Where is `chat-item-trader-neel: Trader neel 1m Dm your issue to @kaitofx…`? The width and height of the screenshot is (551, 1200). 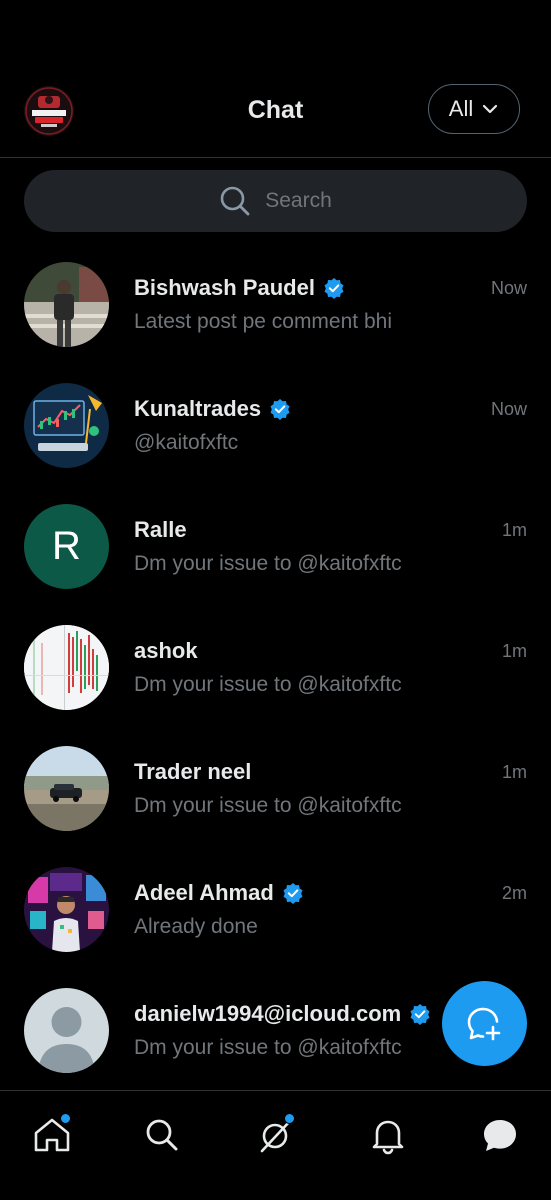 chat-item-trader-neel: Trader neel 1m Dm your issue to @kaitofx… is located at coordinates (275, 786).